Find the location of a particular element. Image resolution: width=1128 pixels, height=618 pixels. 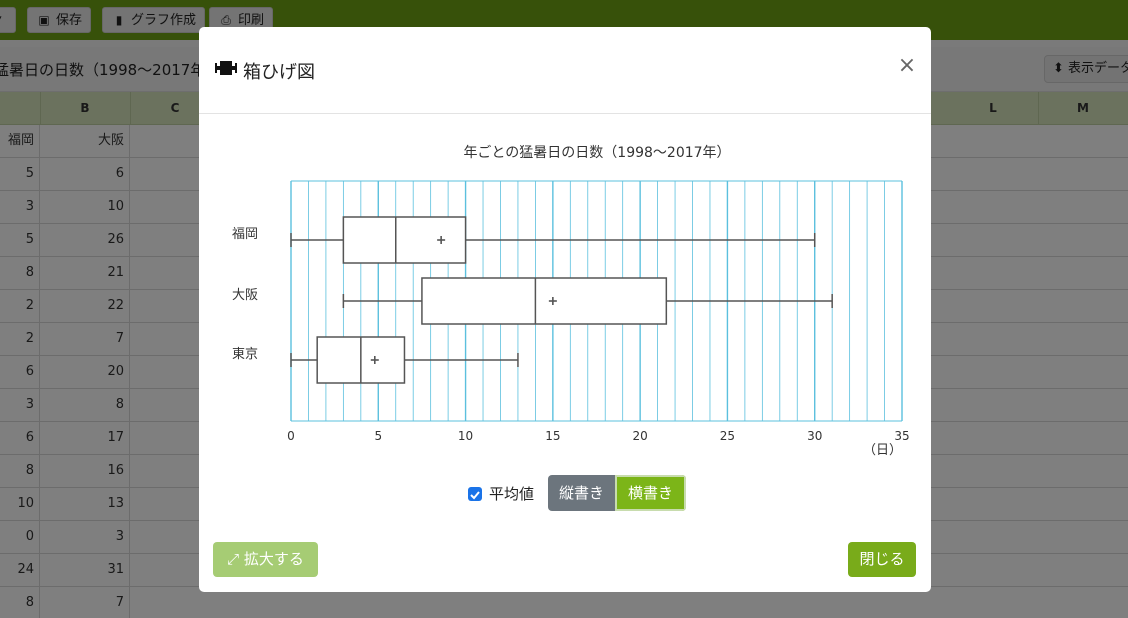

x-tick-label: 10 is located at coordinates (465, 436).